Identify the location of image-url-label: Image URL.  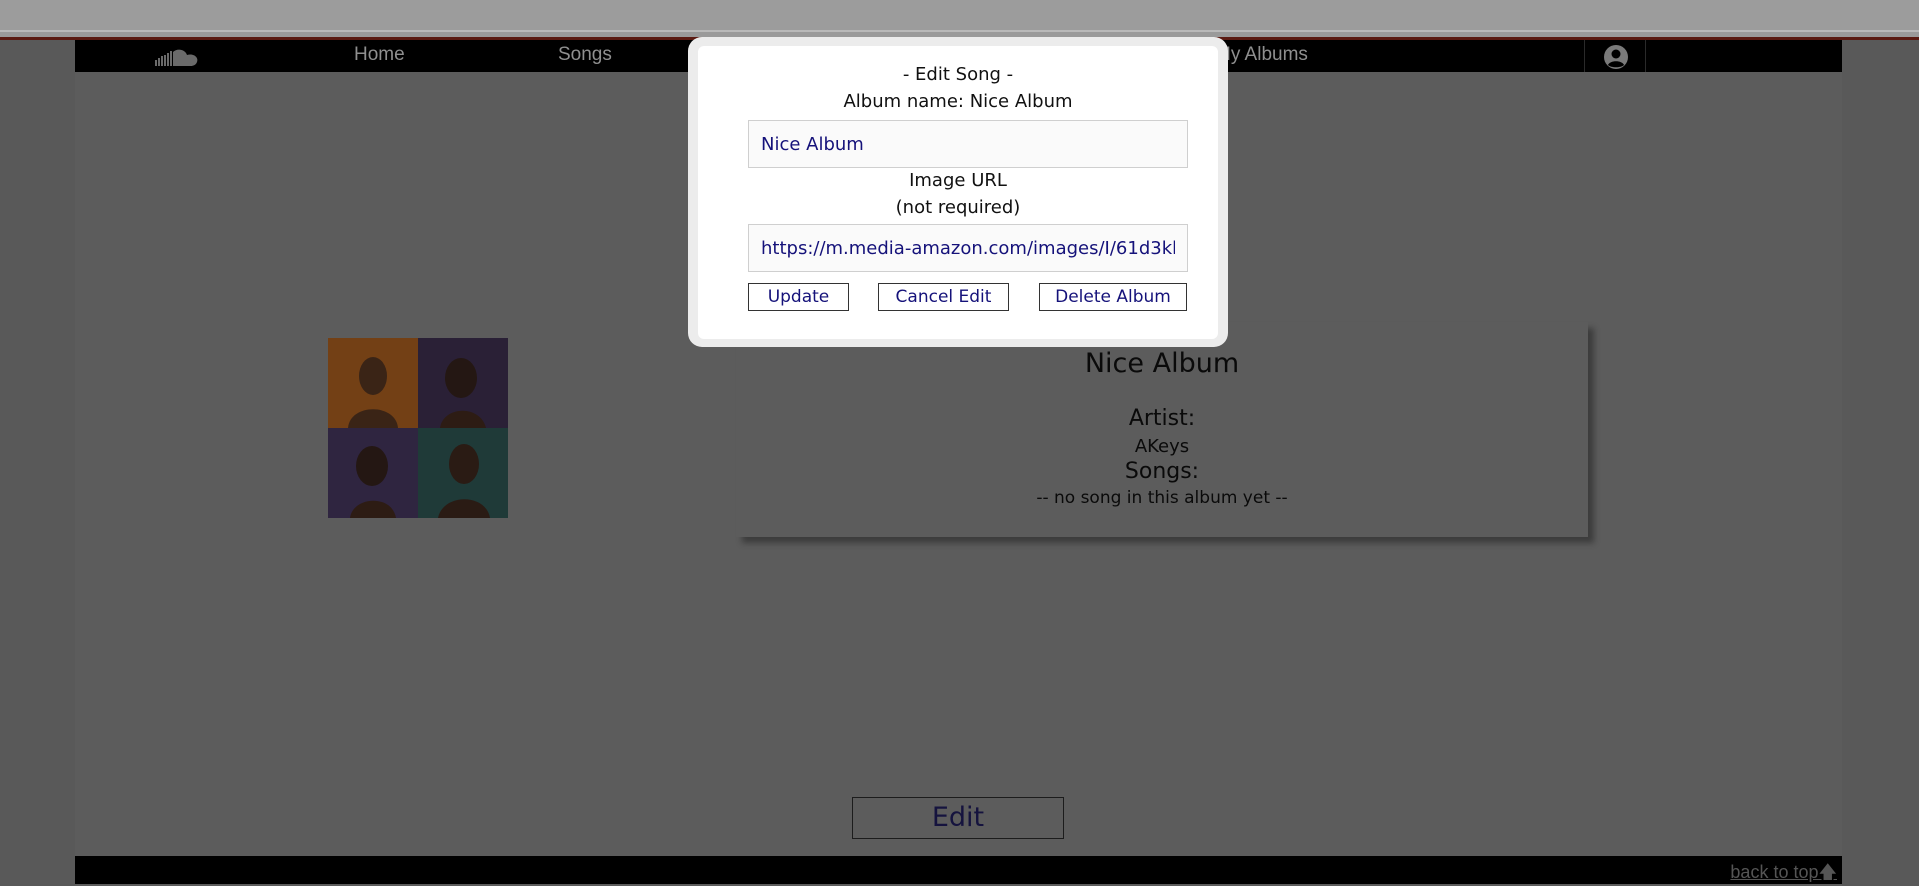
(958, 180).